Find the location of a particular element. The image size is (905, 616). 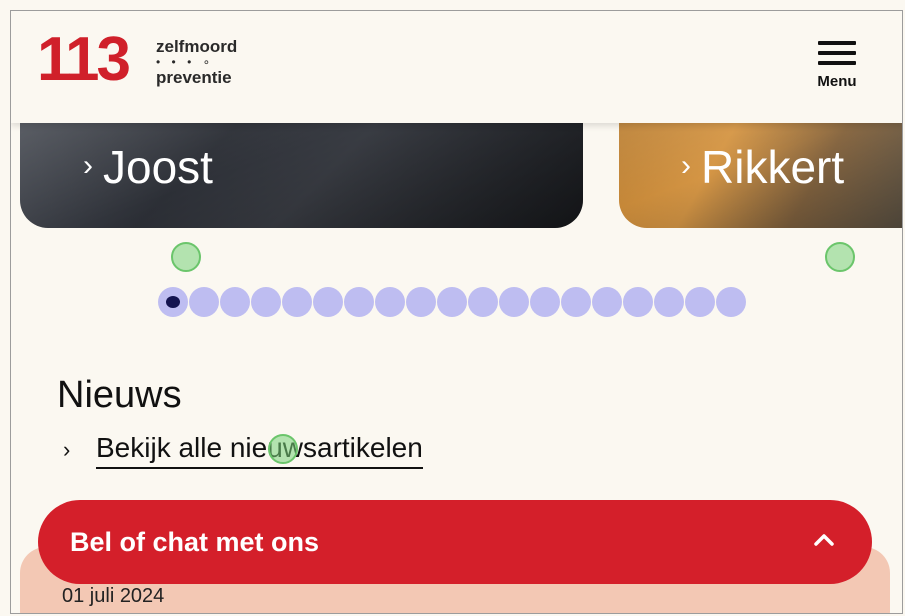

carousel-pagination is located at coordinates (452, 303).